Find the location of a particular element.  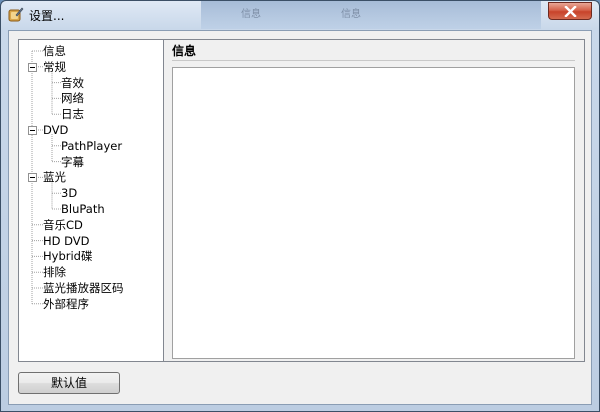

content-heading: 信息 is located at coordinates (184, 51).